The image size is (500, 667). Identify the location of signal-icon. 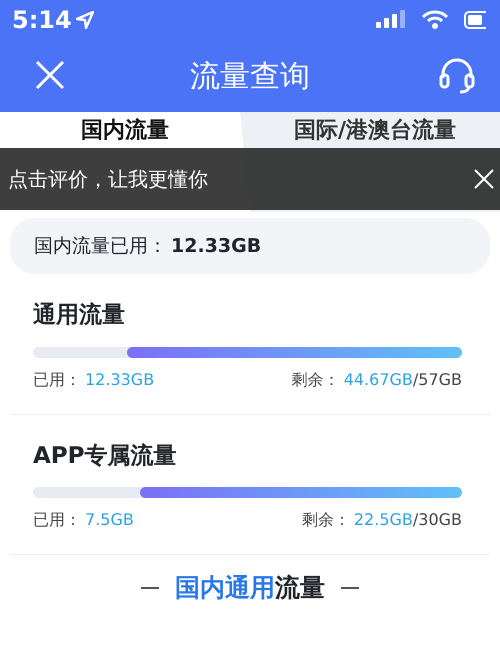
(391, 20).